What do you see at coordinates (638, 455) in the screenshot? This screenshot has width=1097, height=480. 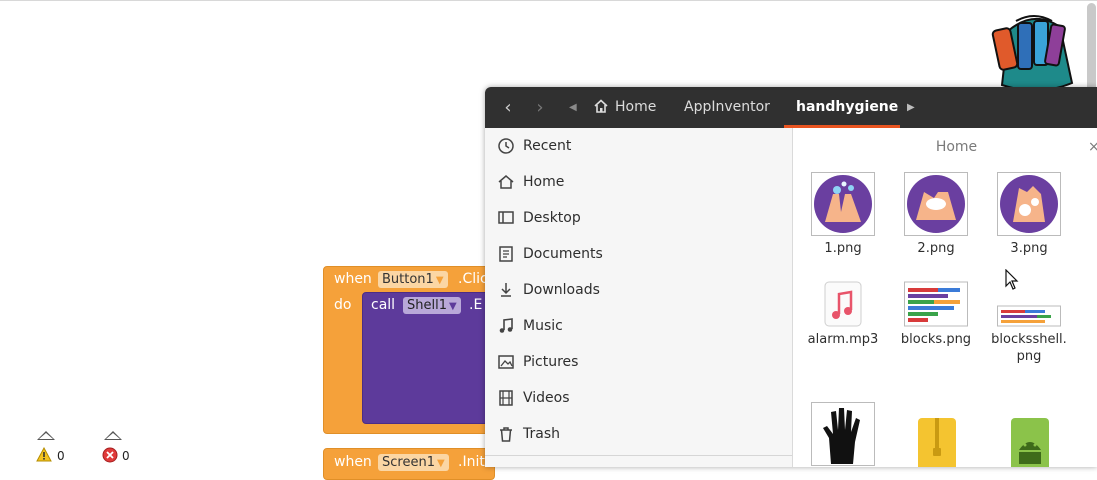 I see `sidebar-separator` at bounding box center [638, 455].